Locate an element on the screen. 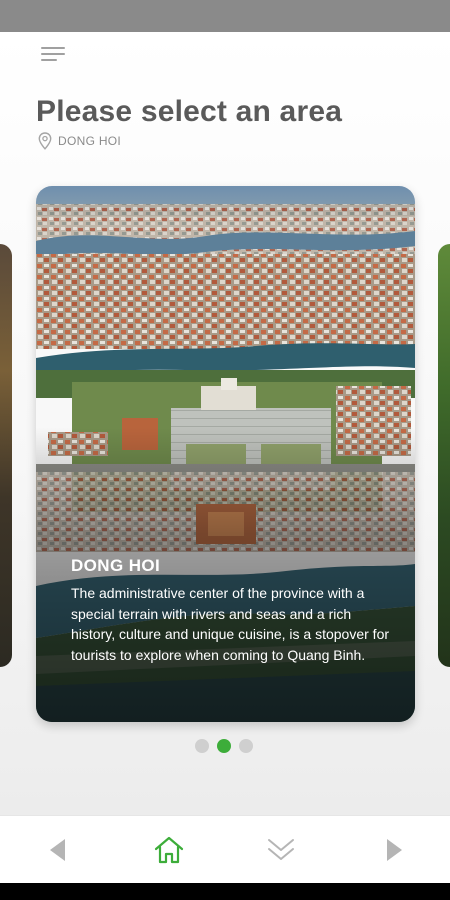 Image resolution: width=450 pixels, height=900 pixels. bottom-navigation is located at coordinates (225, 849).